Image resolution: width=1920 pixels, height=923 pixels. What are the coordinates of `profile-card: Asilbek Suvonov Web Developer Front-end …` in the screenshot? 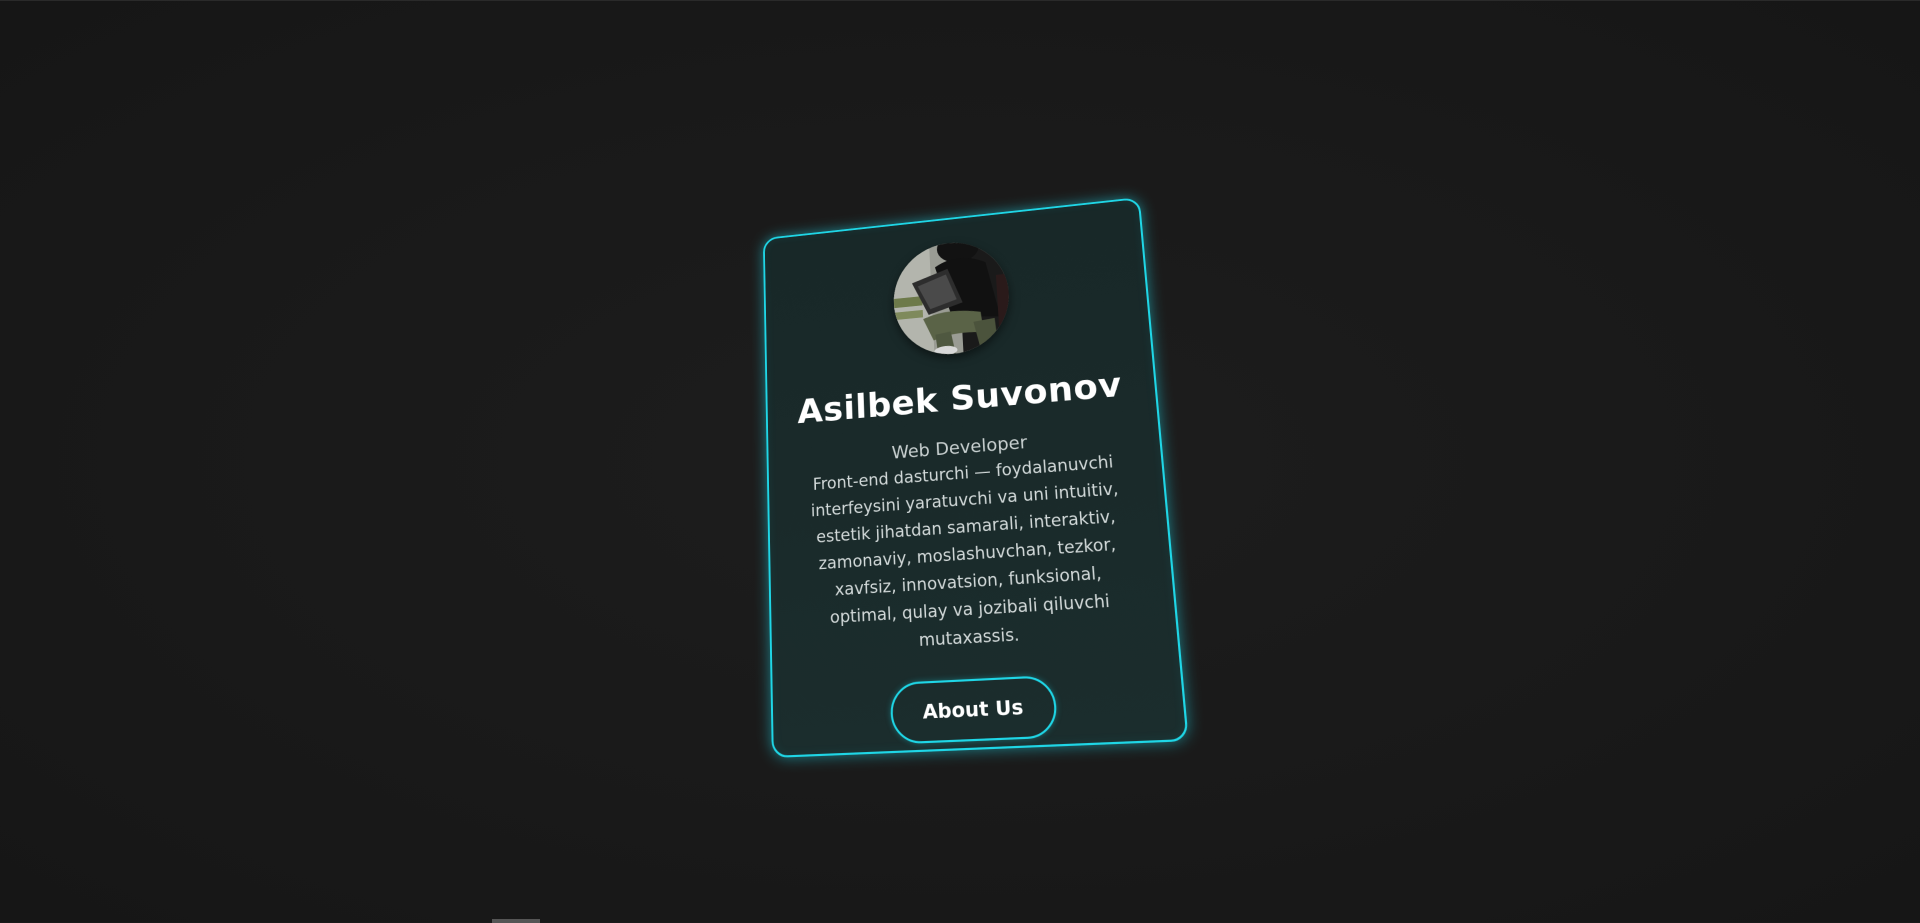 It's located at (975, 477).